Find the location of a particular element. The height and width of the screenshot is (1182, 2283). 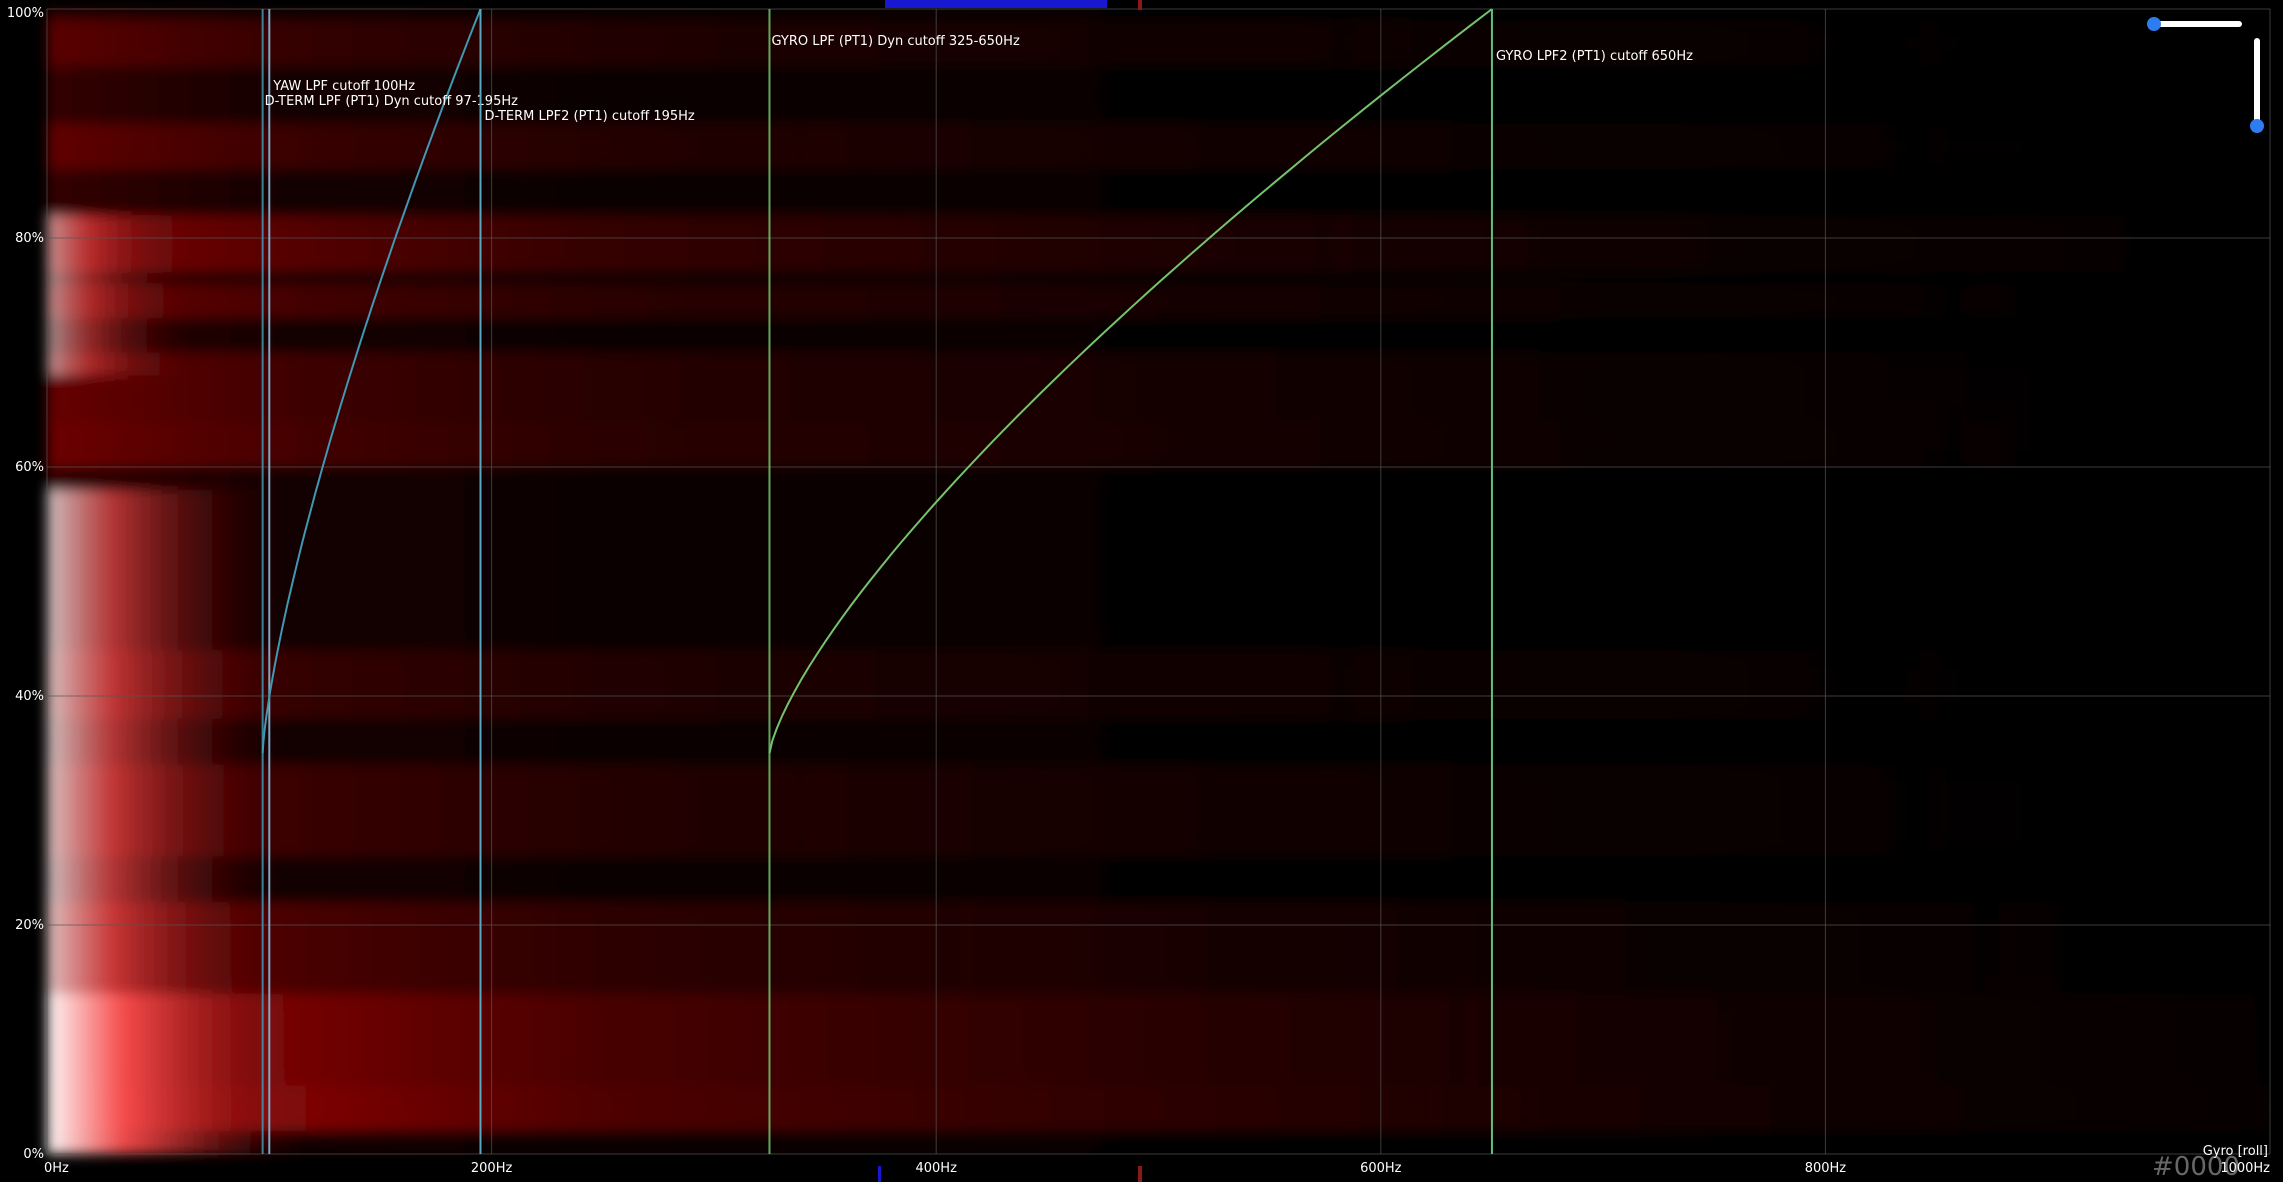

heat-lowfreq-upper is located at coordinates (117, 295).